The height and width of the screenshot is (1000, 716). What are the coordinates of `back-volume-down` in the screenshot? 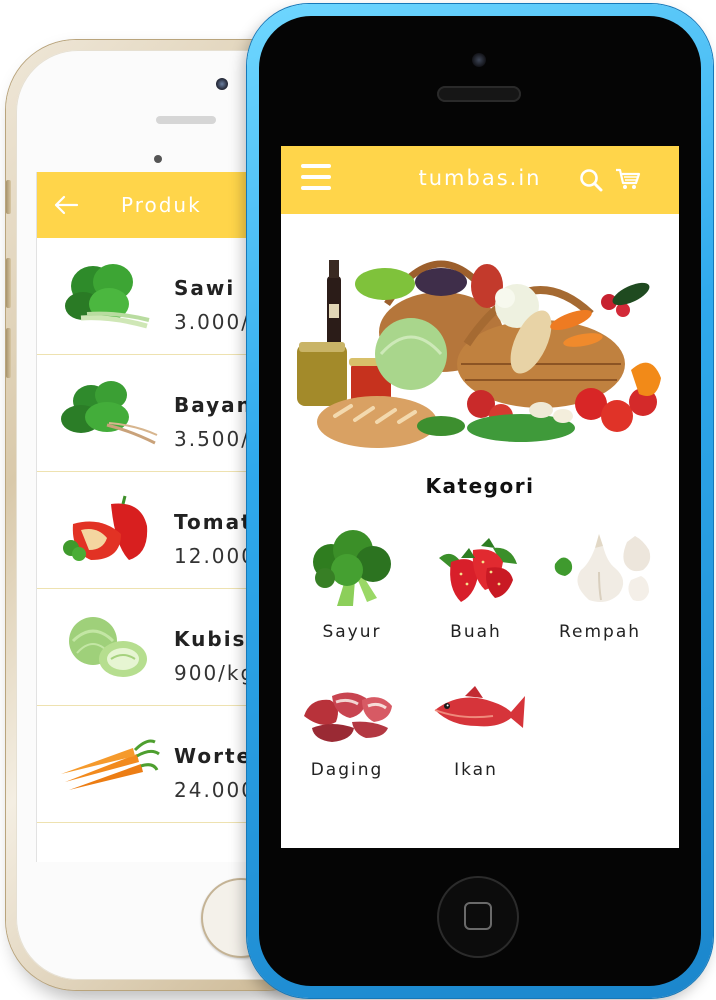 It's located at (8, 353).